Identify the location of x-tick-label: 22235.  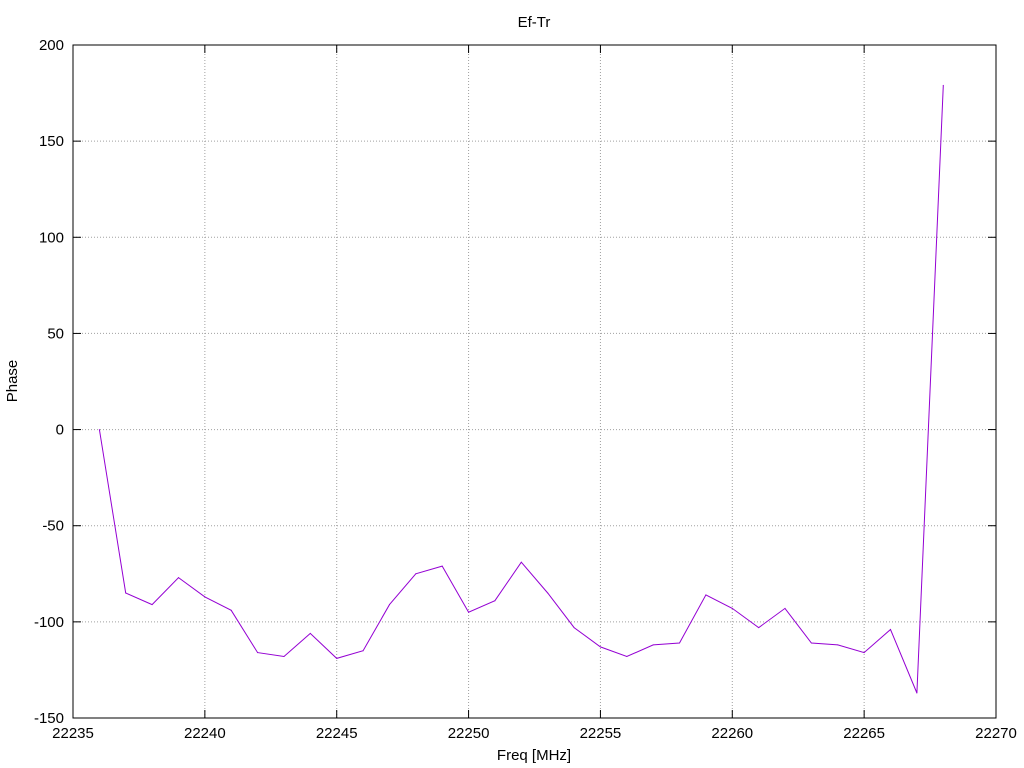
(73, 733).